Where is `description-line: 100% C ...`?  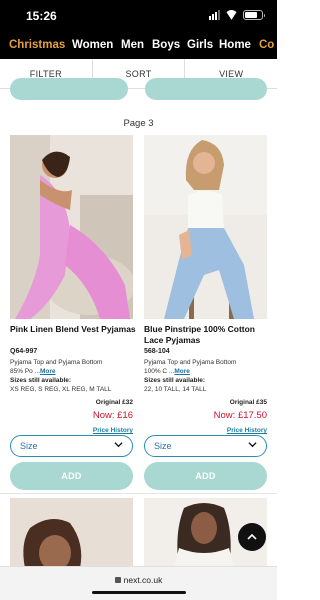
description-line: 100% C ... is located at coordinates (159, 371).